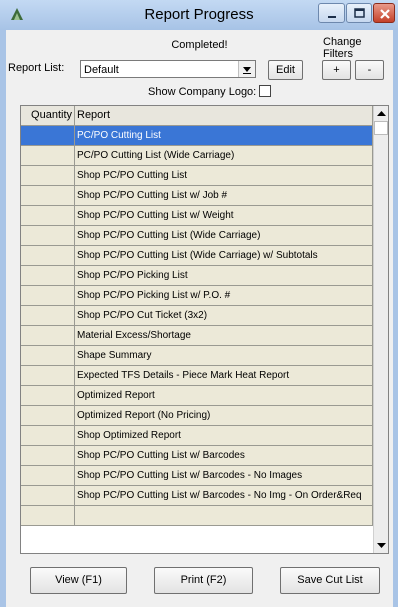  I want to click on report-list-value: Default, so click(101, 70).